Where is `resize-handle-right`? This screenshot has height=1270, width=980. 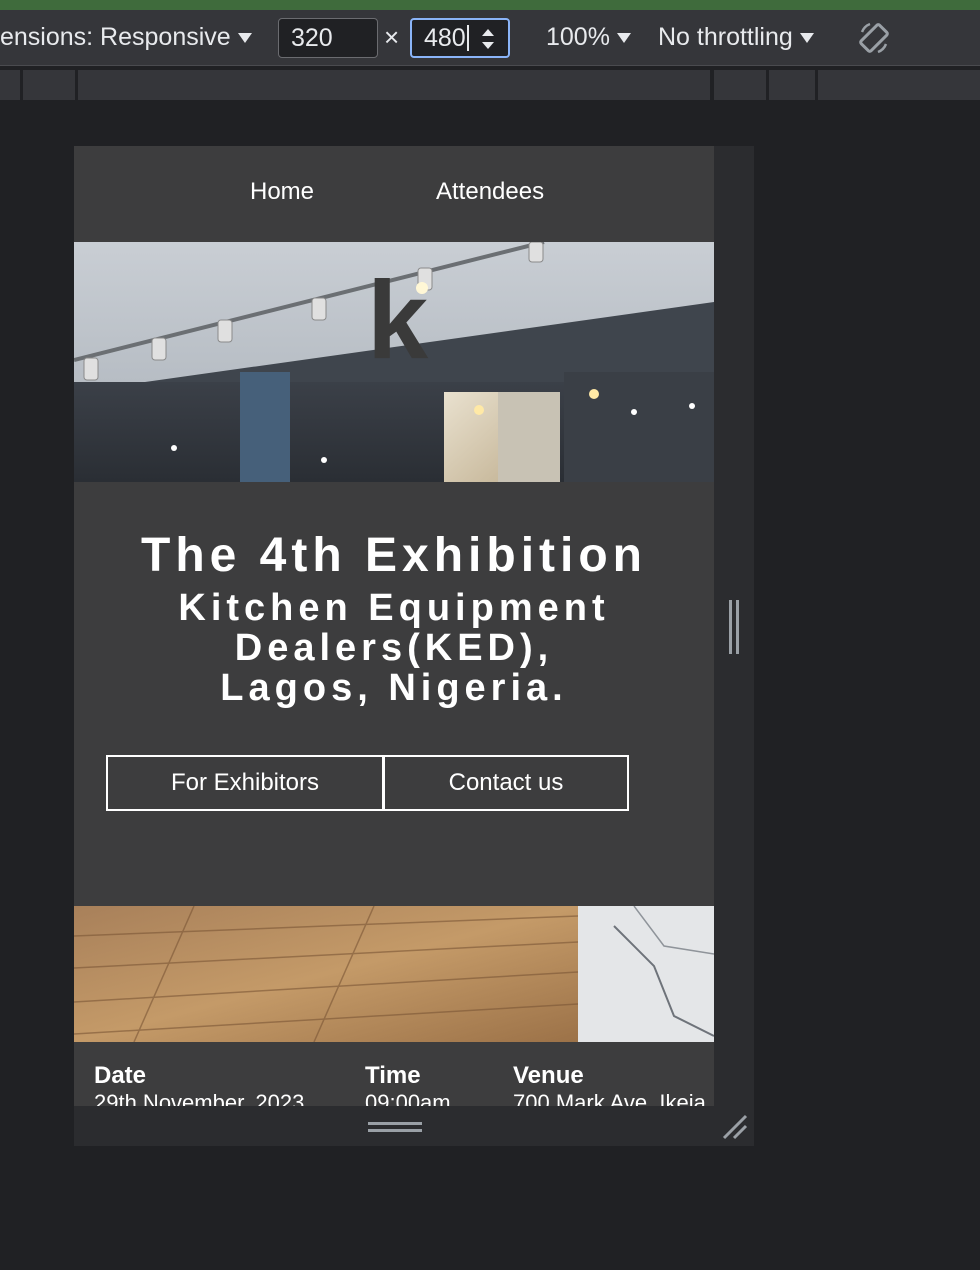 resize-handle-right is located at coordinates (734, 646).